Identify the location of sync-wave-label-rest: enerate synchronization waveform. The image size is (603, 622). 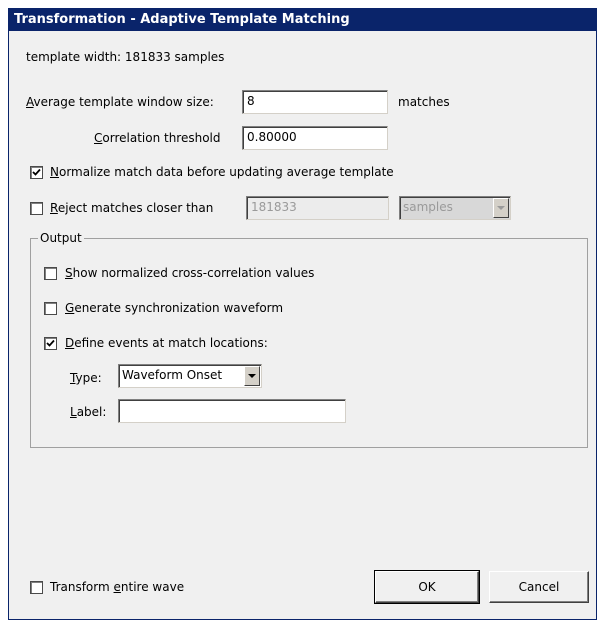
(179, 308).